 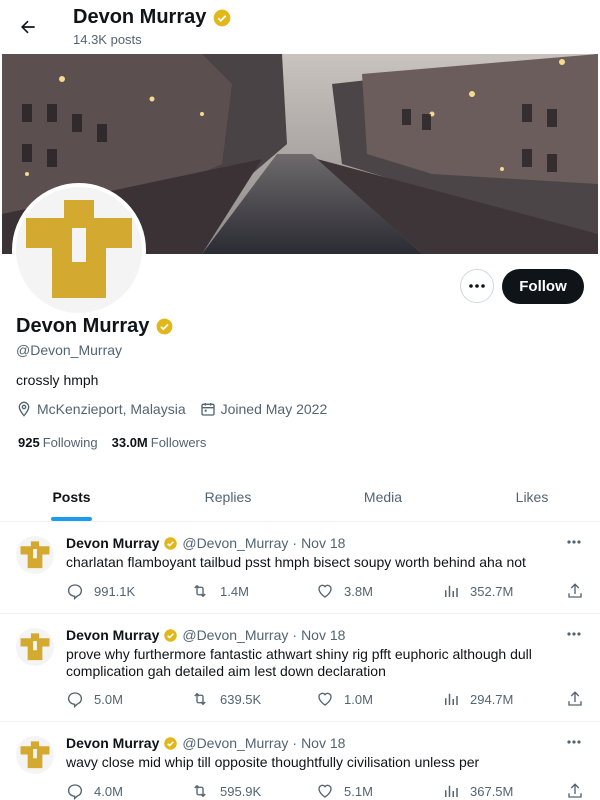 I want to click on header-posts-count: 14.3K posts, so click(x=107, y=39).